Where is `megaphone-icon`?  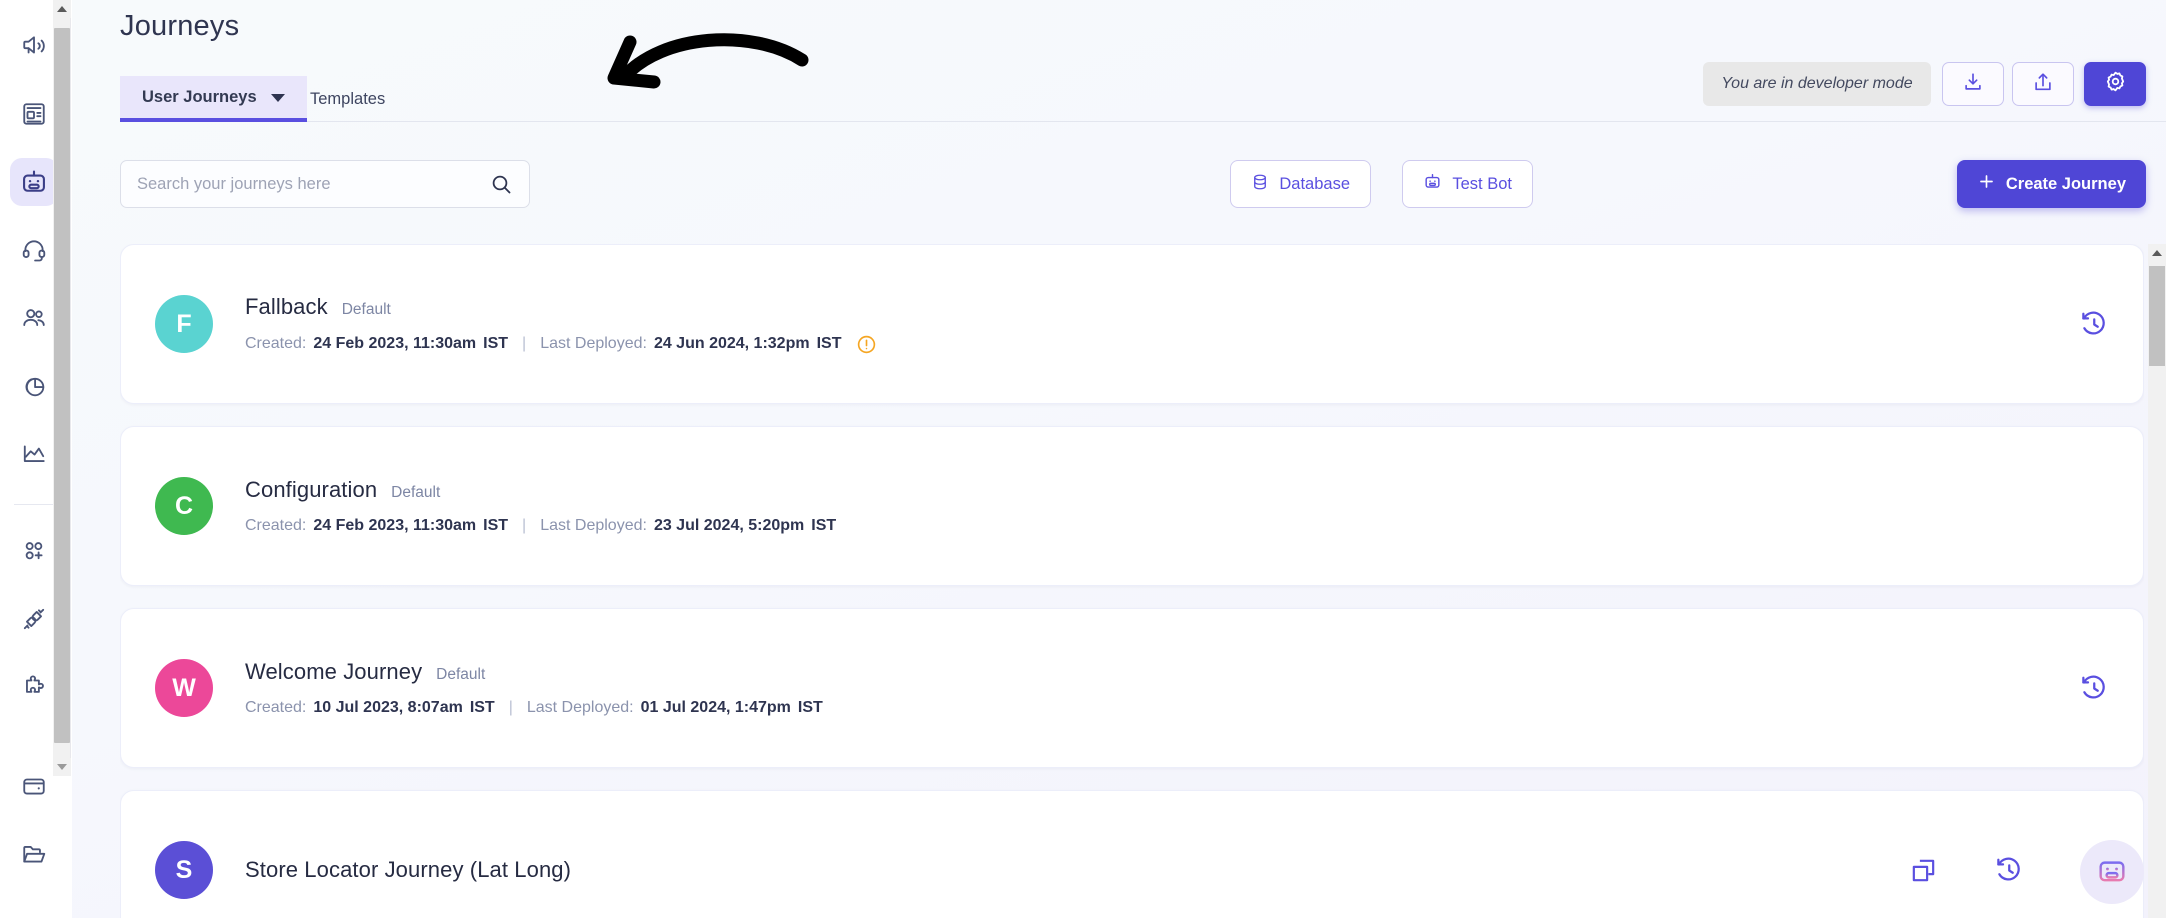 megaphone-icon is located at coordinates (34, 46).